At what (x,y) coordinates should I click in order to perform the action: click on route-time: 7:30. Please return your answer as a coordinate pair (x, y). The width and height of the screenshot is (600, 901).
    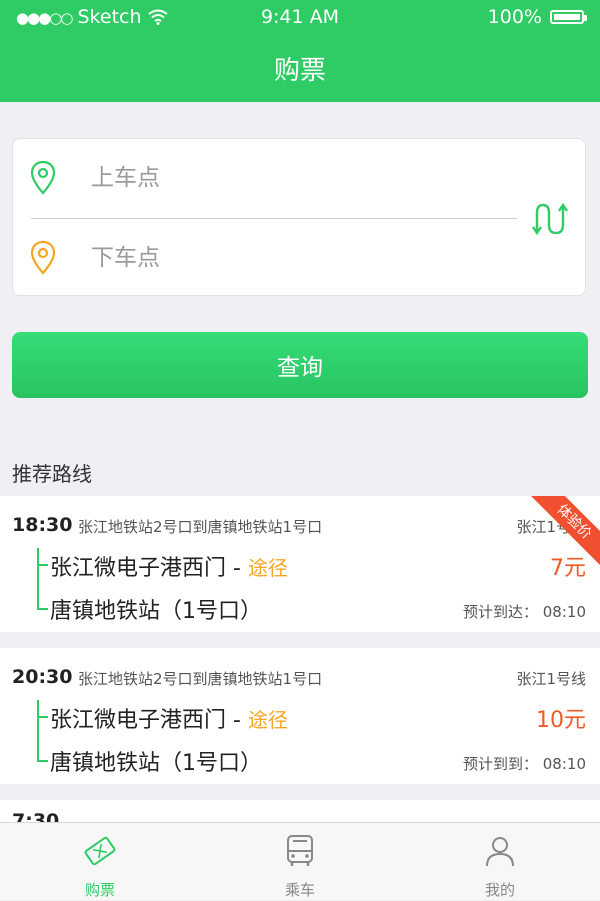
    Looking at the image, I should click on (36, 816).